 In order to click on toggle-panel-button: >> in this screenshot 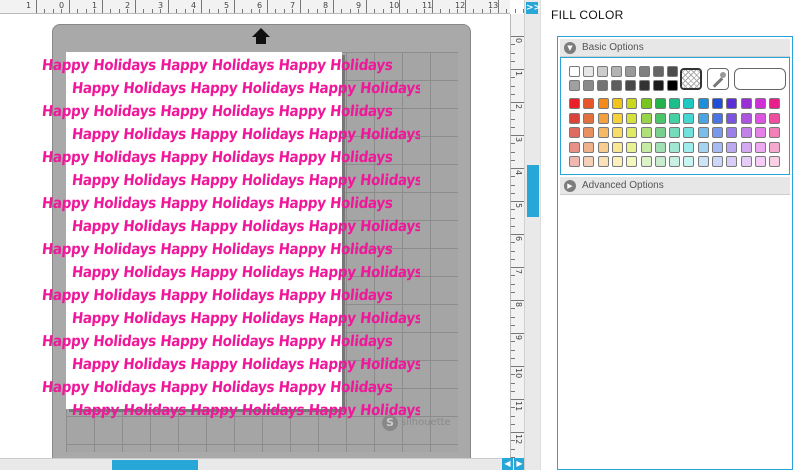, I will do `click(533, 8)`.